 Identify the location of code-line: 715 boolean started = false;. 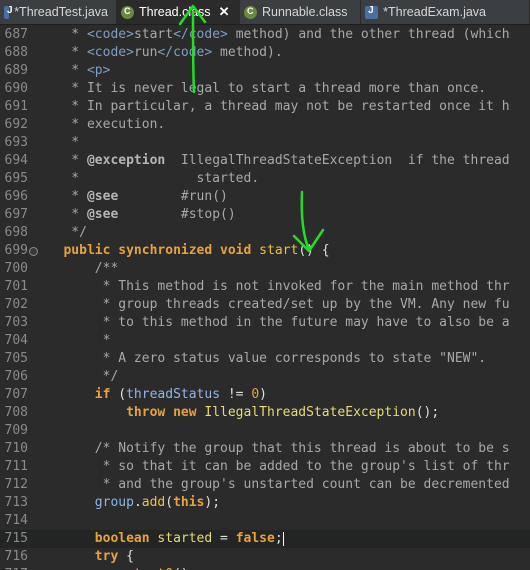
(265, 539).